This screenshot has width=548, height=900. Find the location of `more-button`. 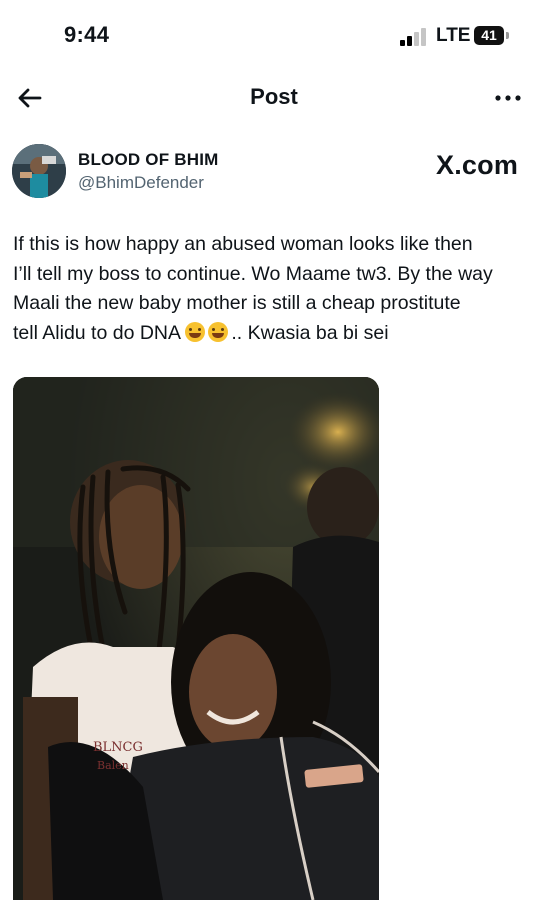

more-button is located at coordinates (508, 98).